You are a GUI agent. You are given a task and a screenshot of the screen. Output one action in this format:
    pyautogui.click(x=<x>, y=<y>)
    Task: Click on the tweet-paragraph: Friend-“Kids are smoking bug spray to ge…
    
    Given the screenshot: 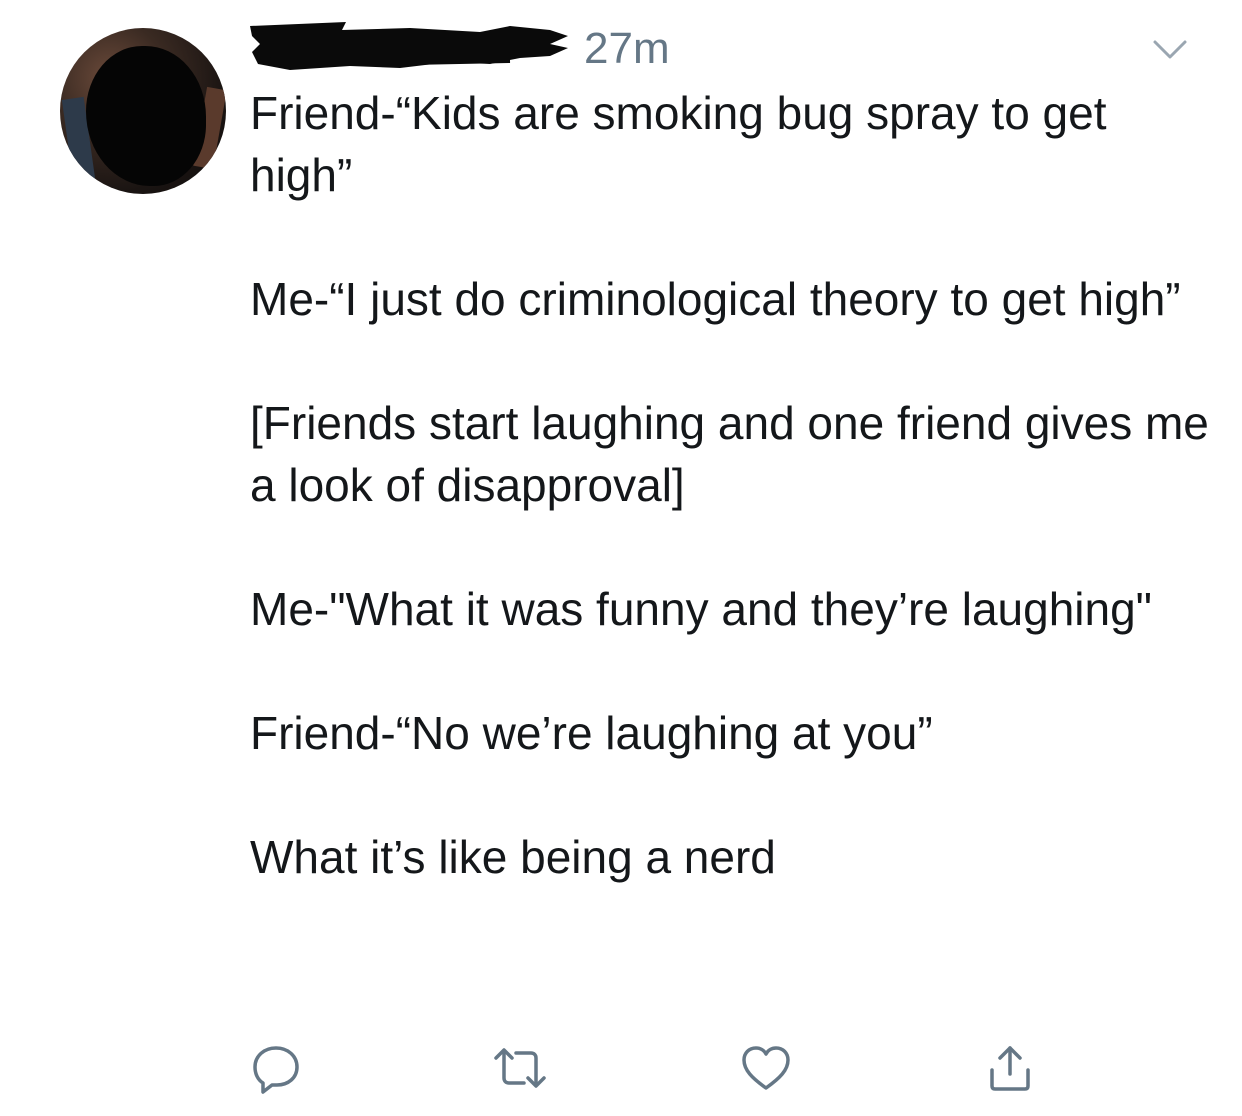 What is the action you would take?
    pyautogui.click(x=678, y=144)
    